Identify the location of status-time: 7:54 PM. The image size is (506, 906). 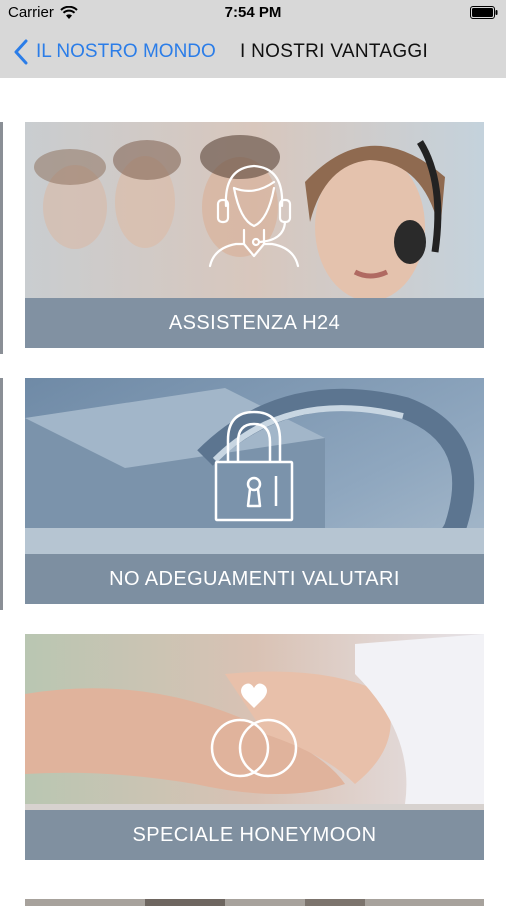
(253, 12).